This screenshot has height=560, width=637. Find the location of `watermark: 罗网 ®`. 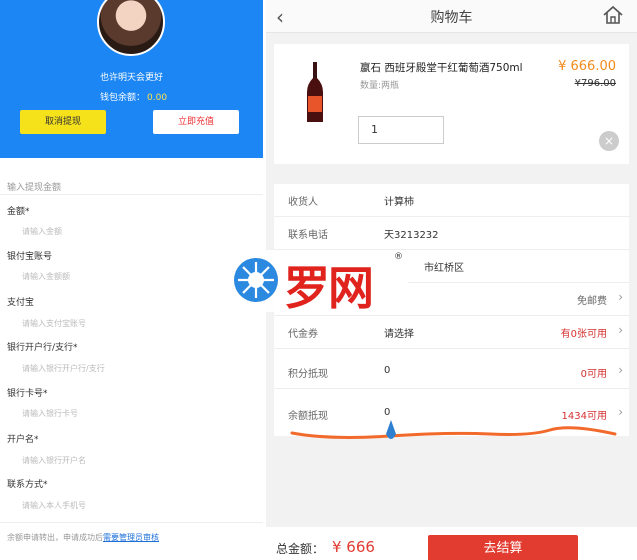

watermark: 罗网 ® is located at coordinates (318, 282).